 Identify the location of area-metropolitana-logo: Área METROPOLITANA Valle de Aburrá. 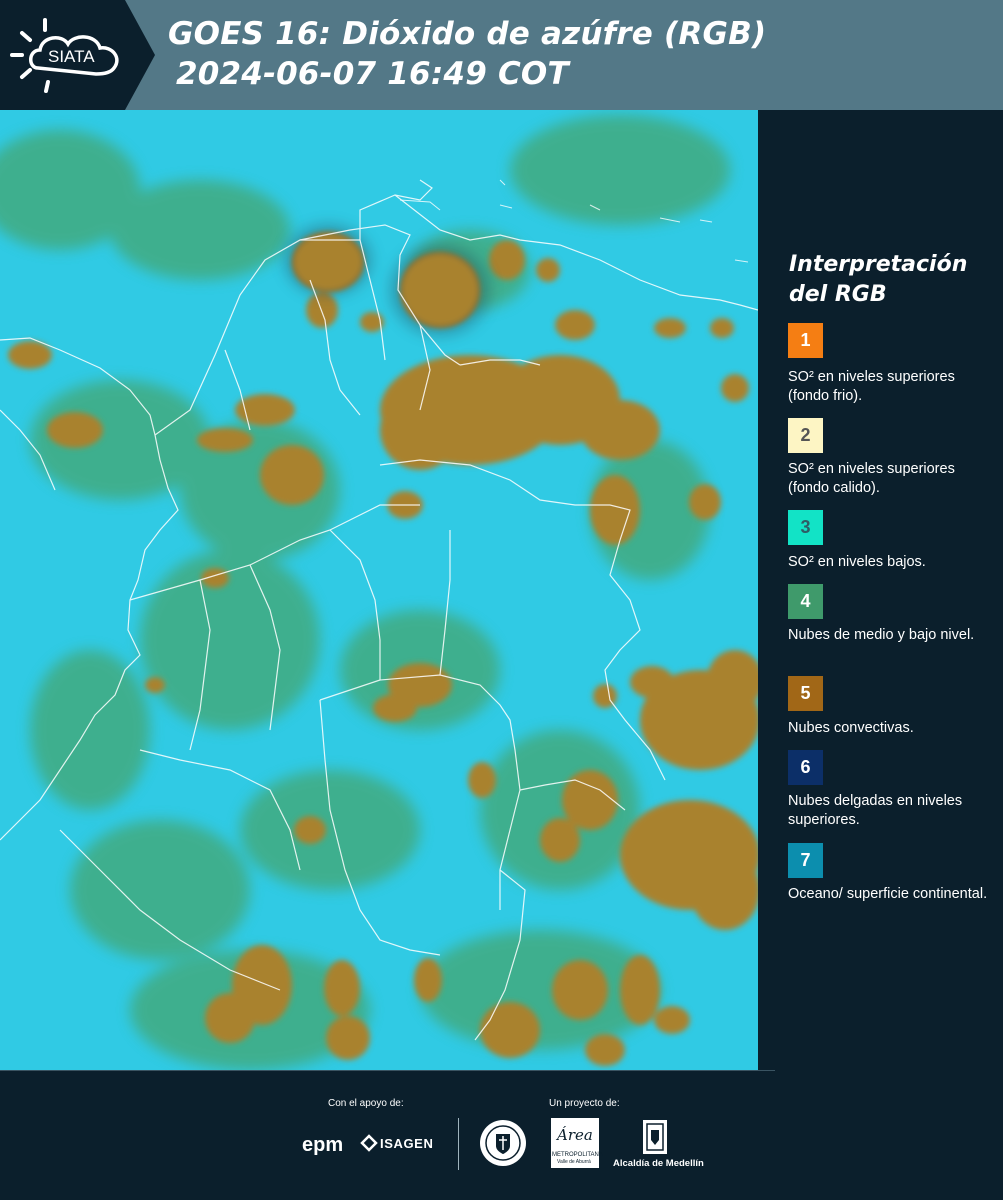
(577, 1143).